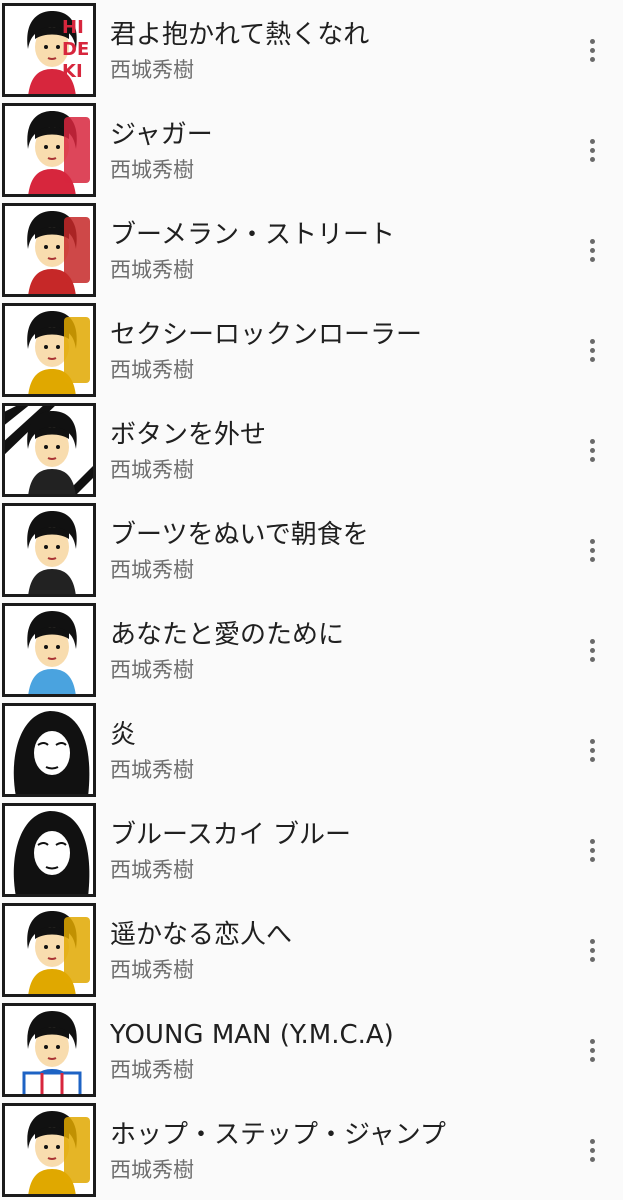 The image size is (623, 1200). What do you see at coordinates (227, 635) in the screenshot?
I see `song-title: あなたと愛のために` at bounding box center [227, 635].